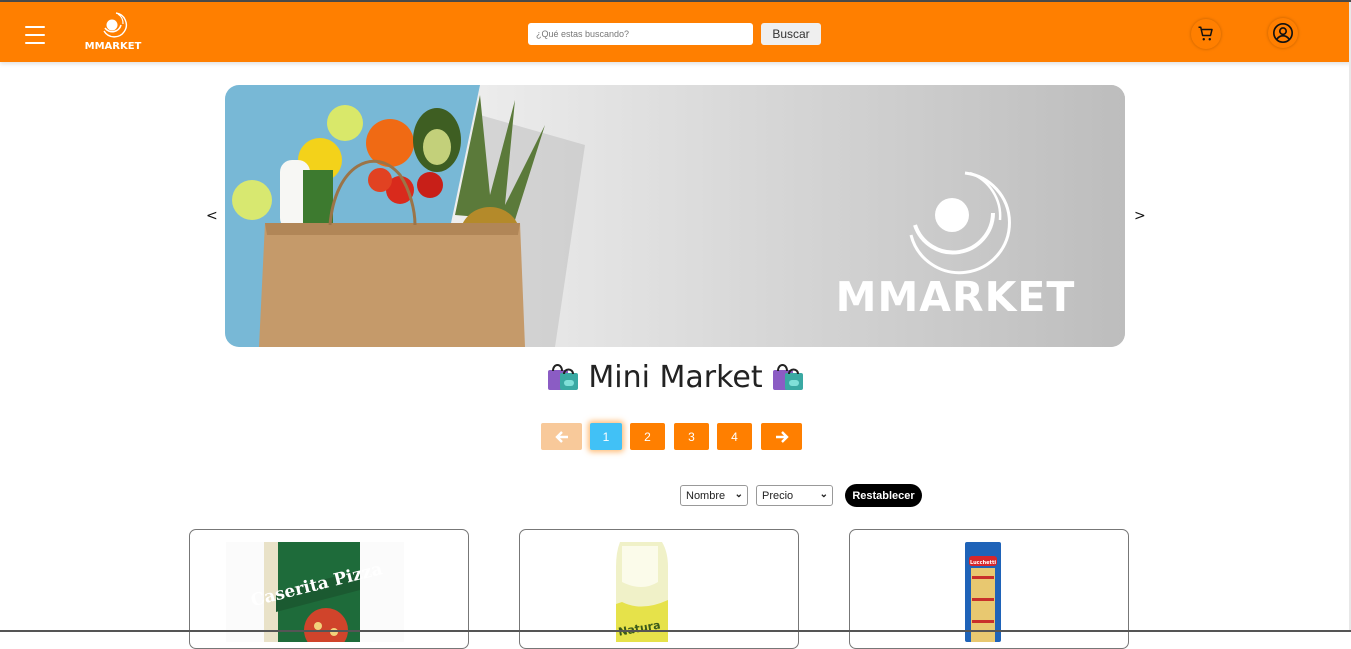 This screenshot has height=649, width=1351. I want to click on search-button: Buscar, so click(791, 34).